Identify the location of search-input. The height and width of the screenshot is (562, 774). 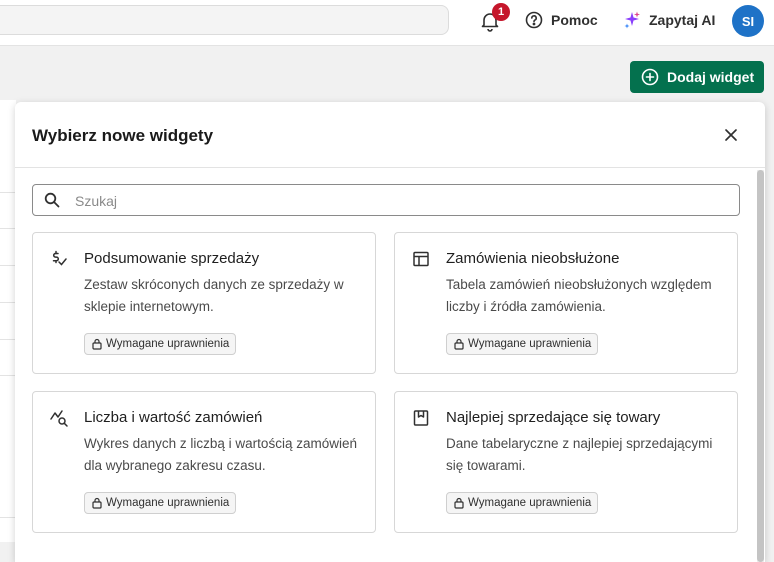
(400, 201).